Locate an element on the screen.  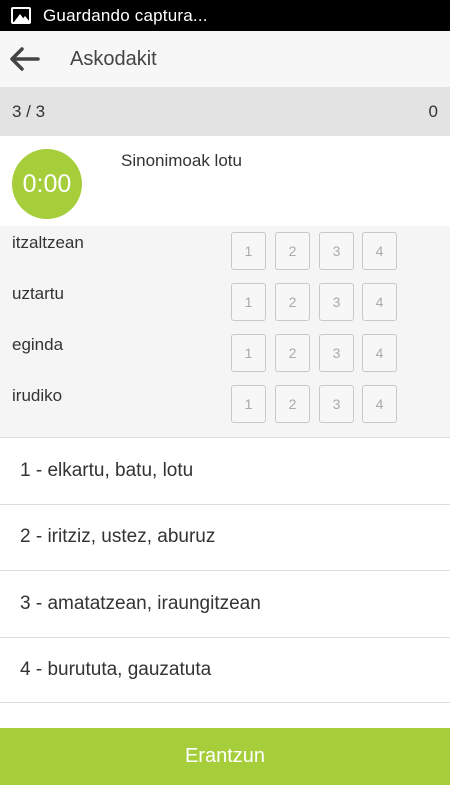
image-icon is located at coordinates (21, 15).